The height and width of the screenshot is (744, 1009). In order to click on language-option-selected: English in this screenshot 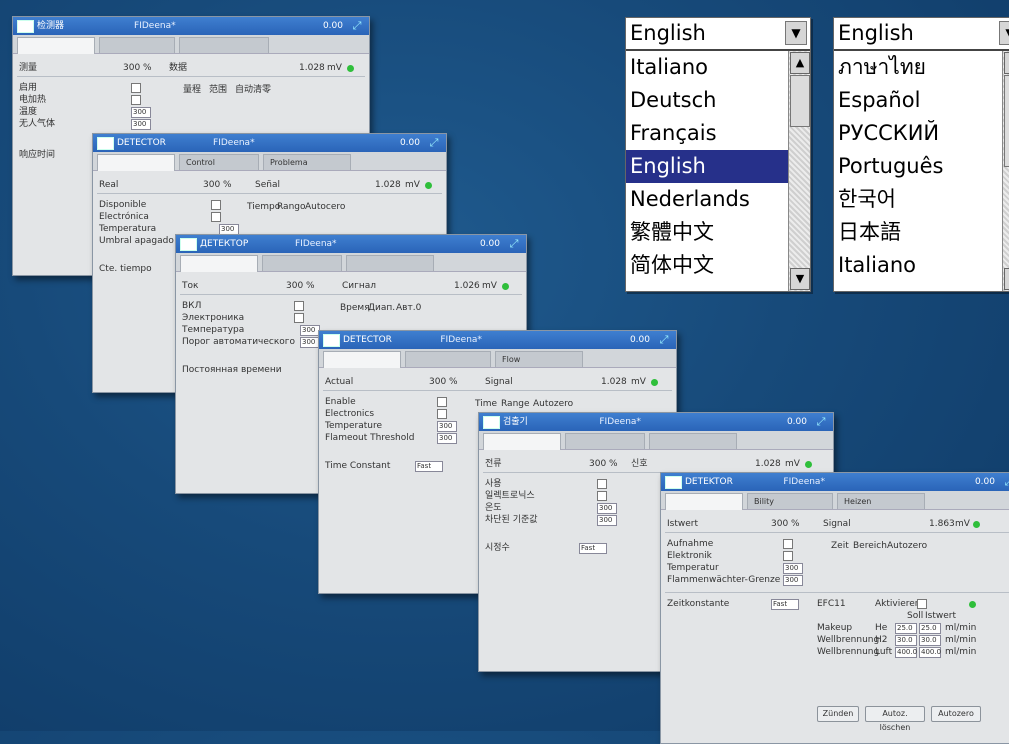, I will do `click(707, 166)`.